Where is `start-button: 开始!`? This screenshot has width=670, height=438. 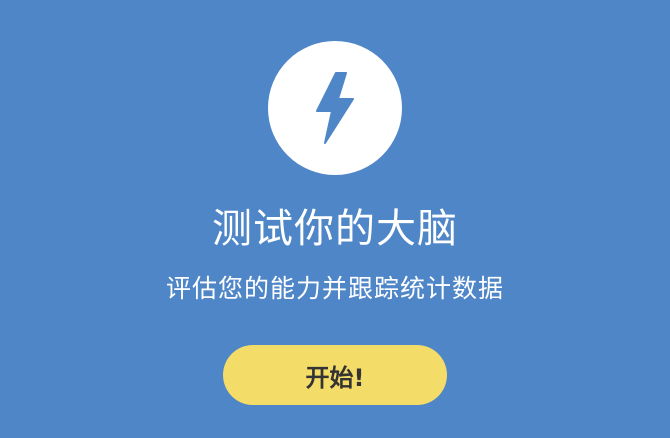 start-button: 开始! is located at coordinates (335, 375).